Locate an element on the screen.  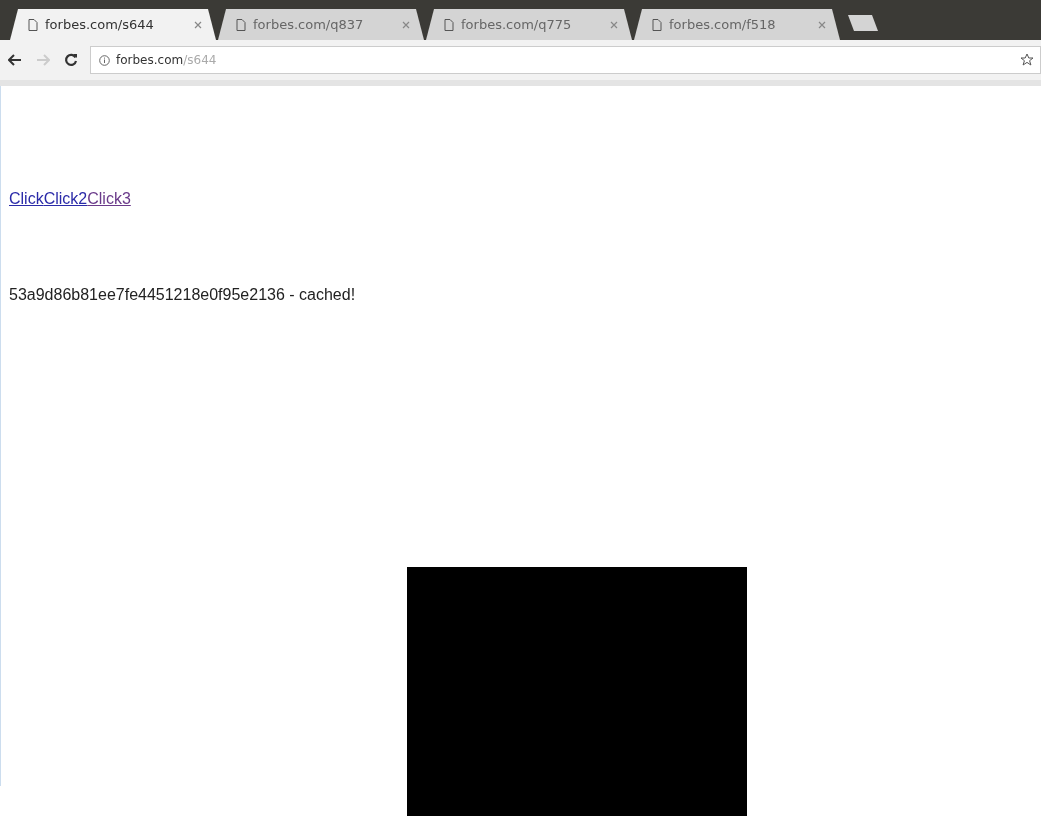
back-icon is located at coordinates (15, 60).